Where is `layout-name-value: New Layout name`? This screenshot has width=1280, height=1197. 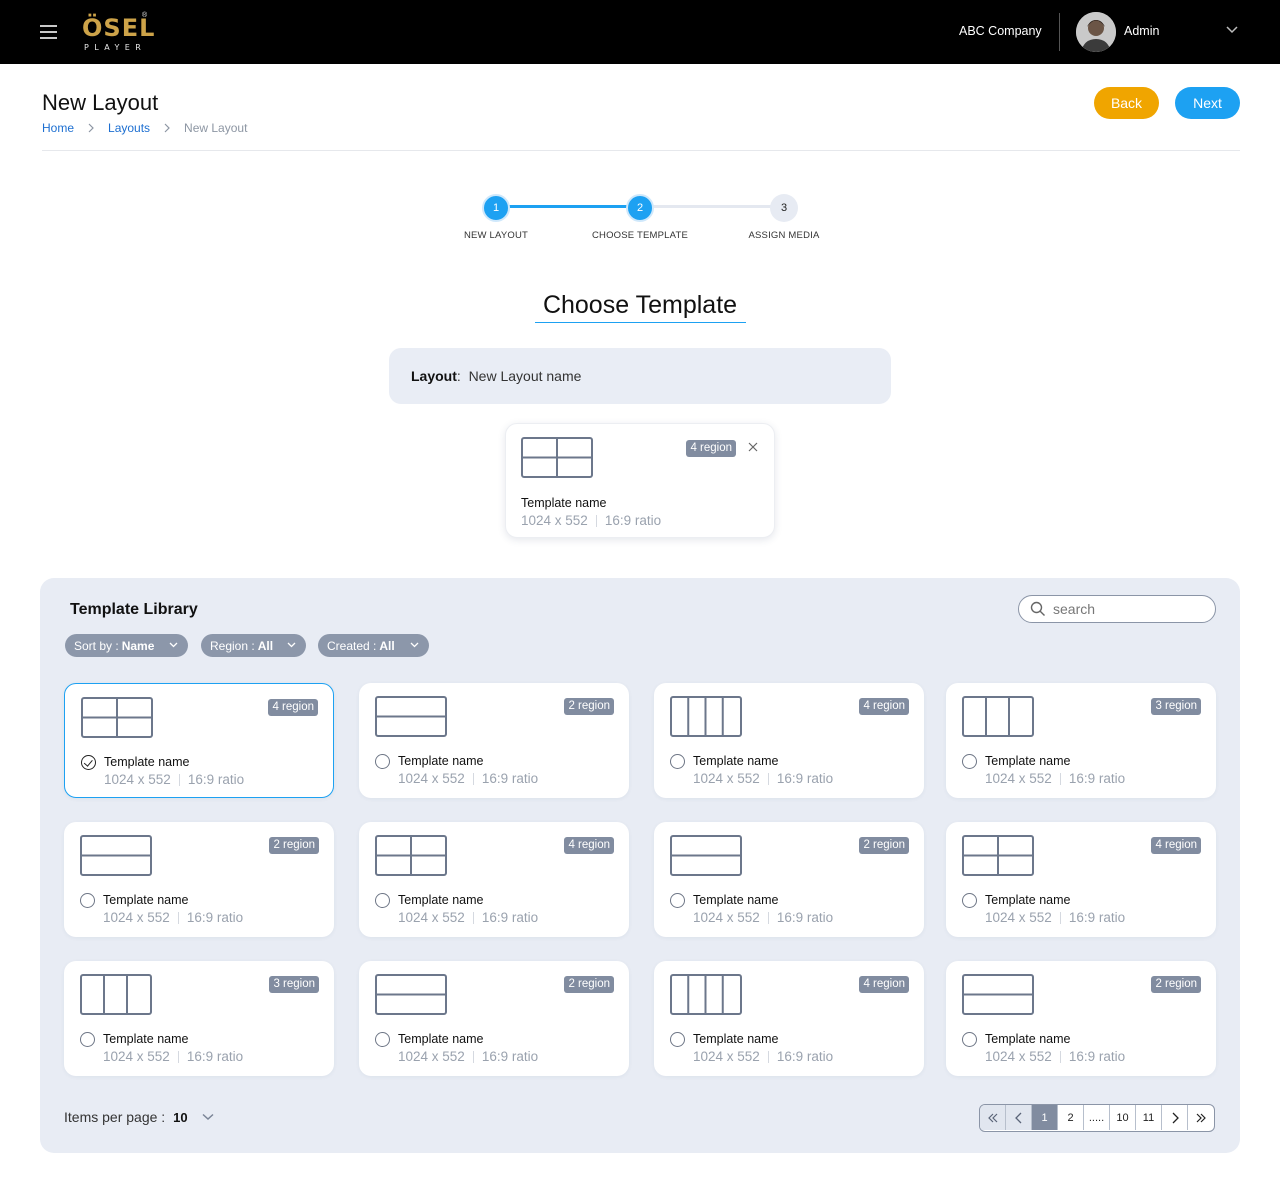 layout-name-value: New Layout name is located at coordinates (525, 376).